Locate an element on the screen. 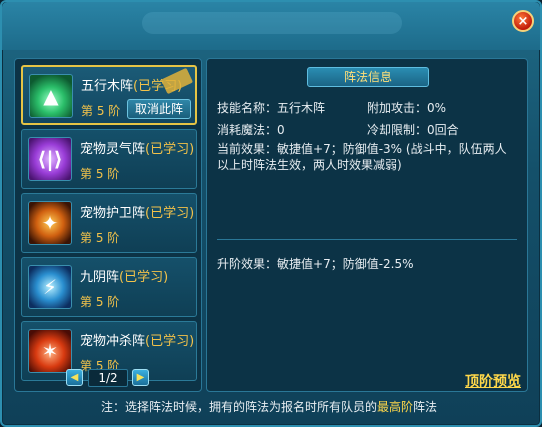 The image size is (542, 427). info-header: 阵法信息 is located at coordinates (368, 77).